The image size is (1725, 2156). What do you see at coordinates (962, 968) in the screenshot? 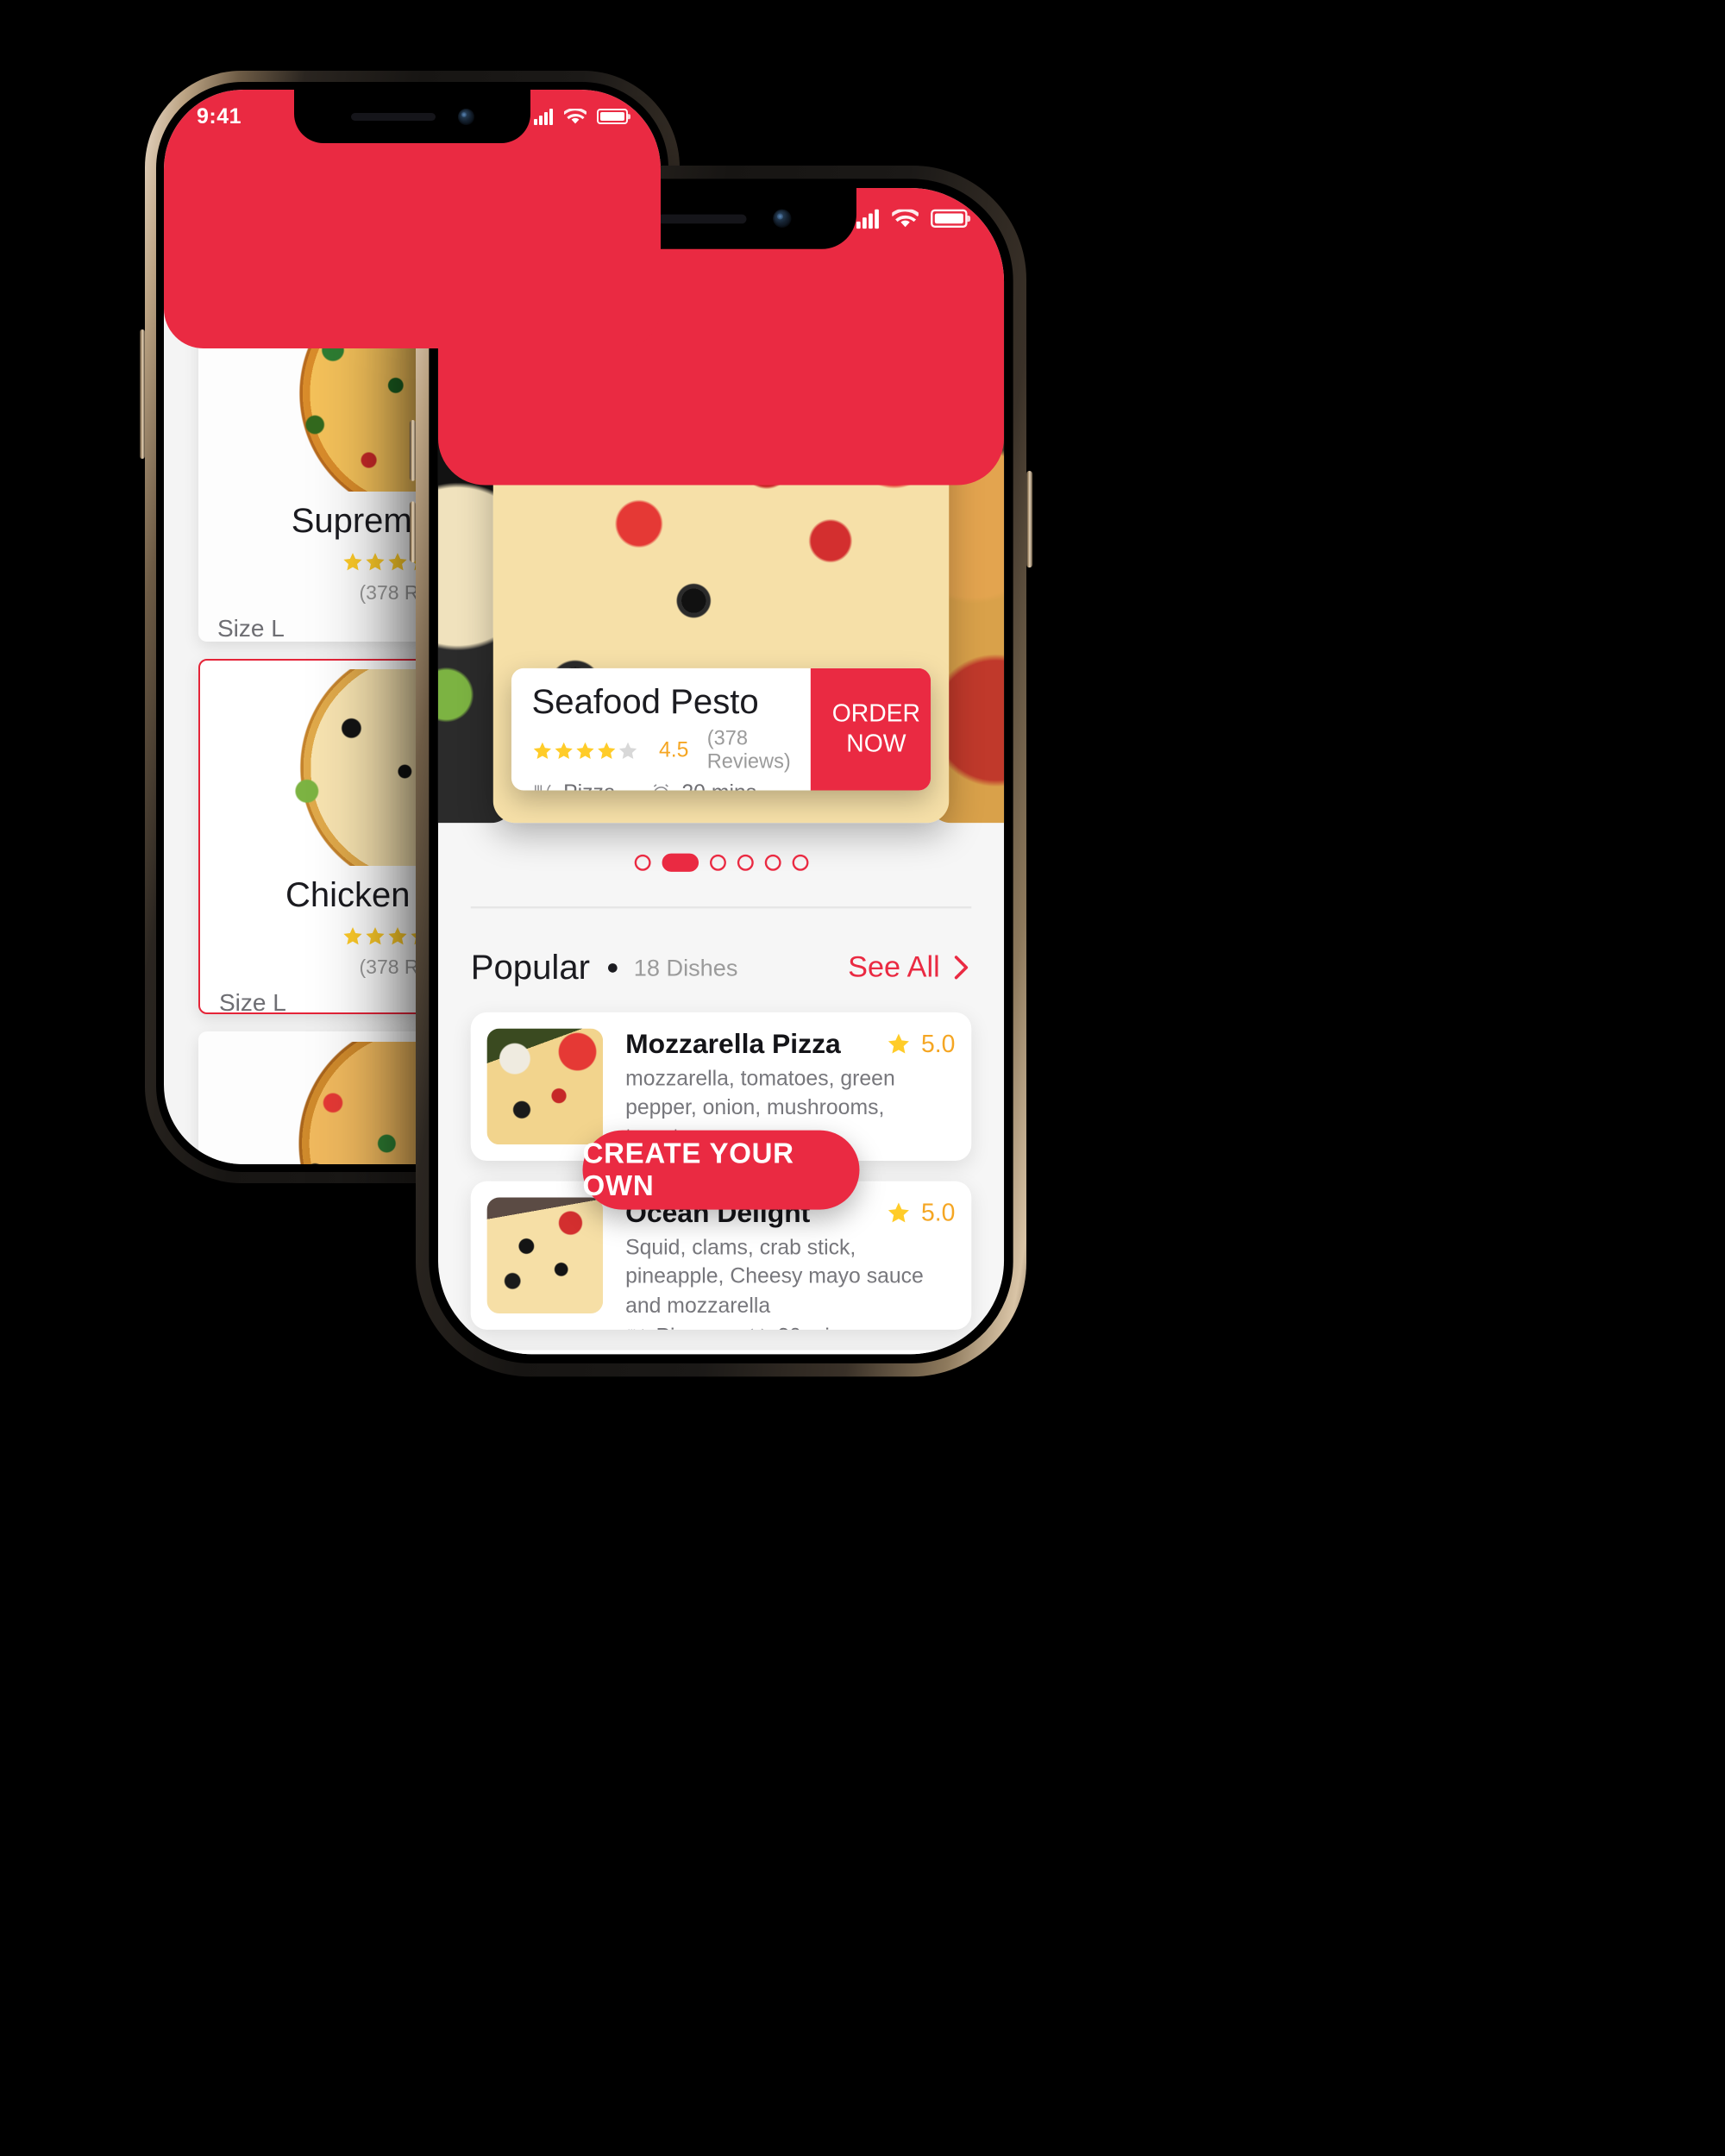
I see `chevron-right-icon` at bounding box center [962, 968].